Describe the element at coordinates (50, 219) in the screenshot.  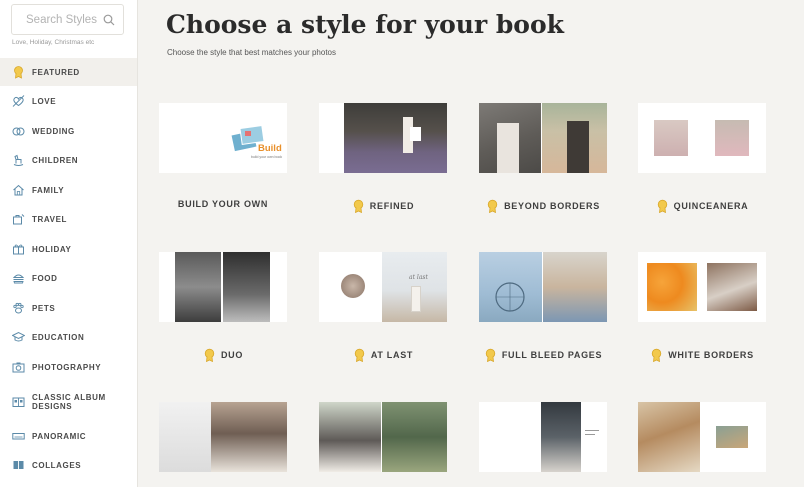
I see `sidebar-item-label: TRAVEL` at that location.